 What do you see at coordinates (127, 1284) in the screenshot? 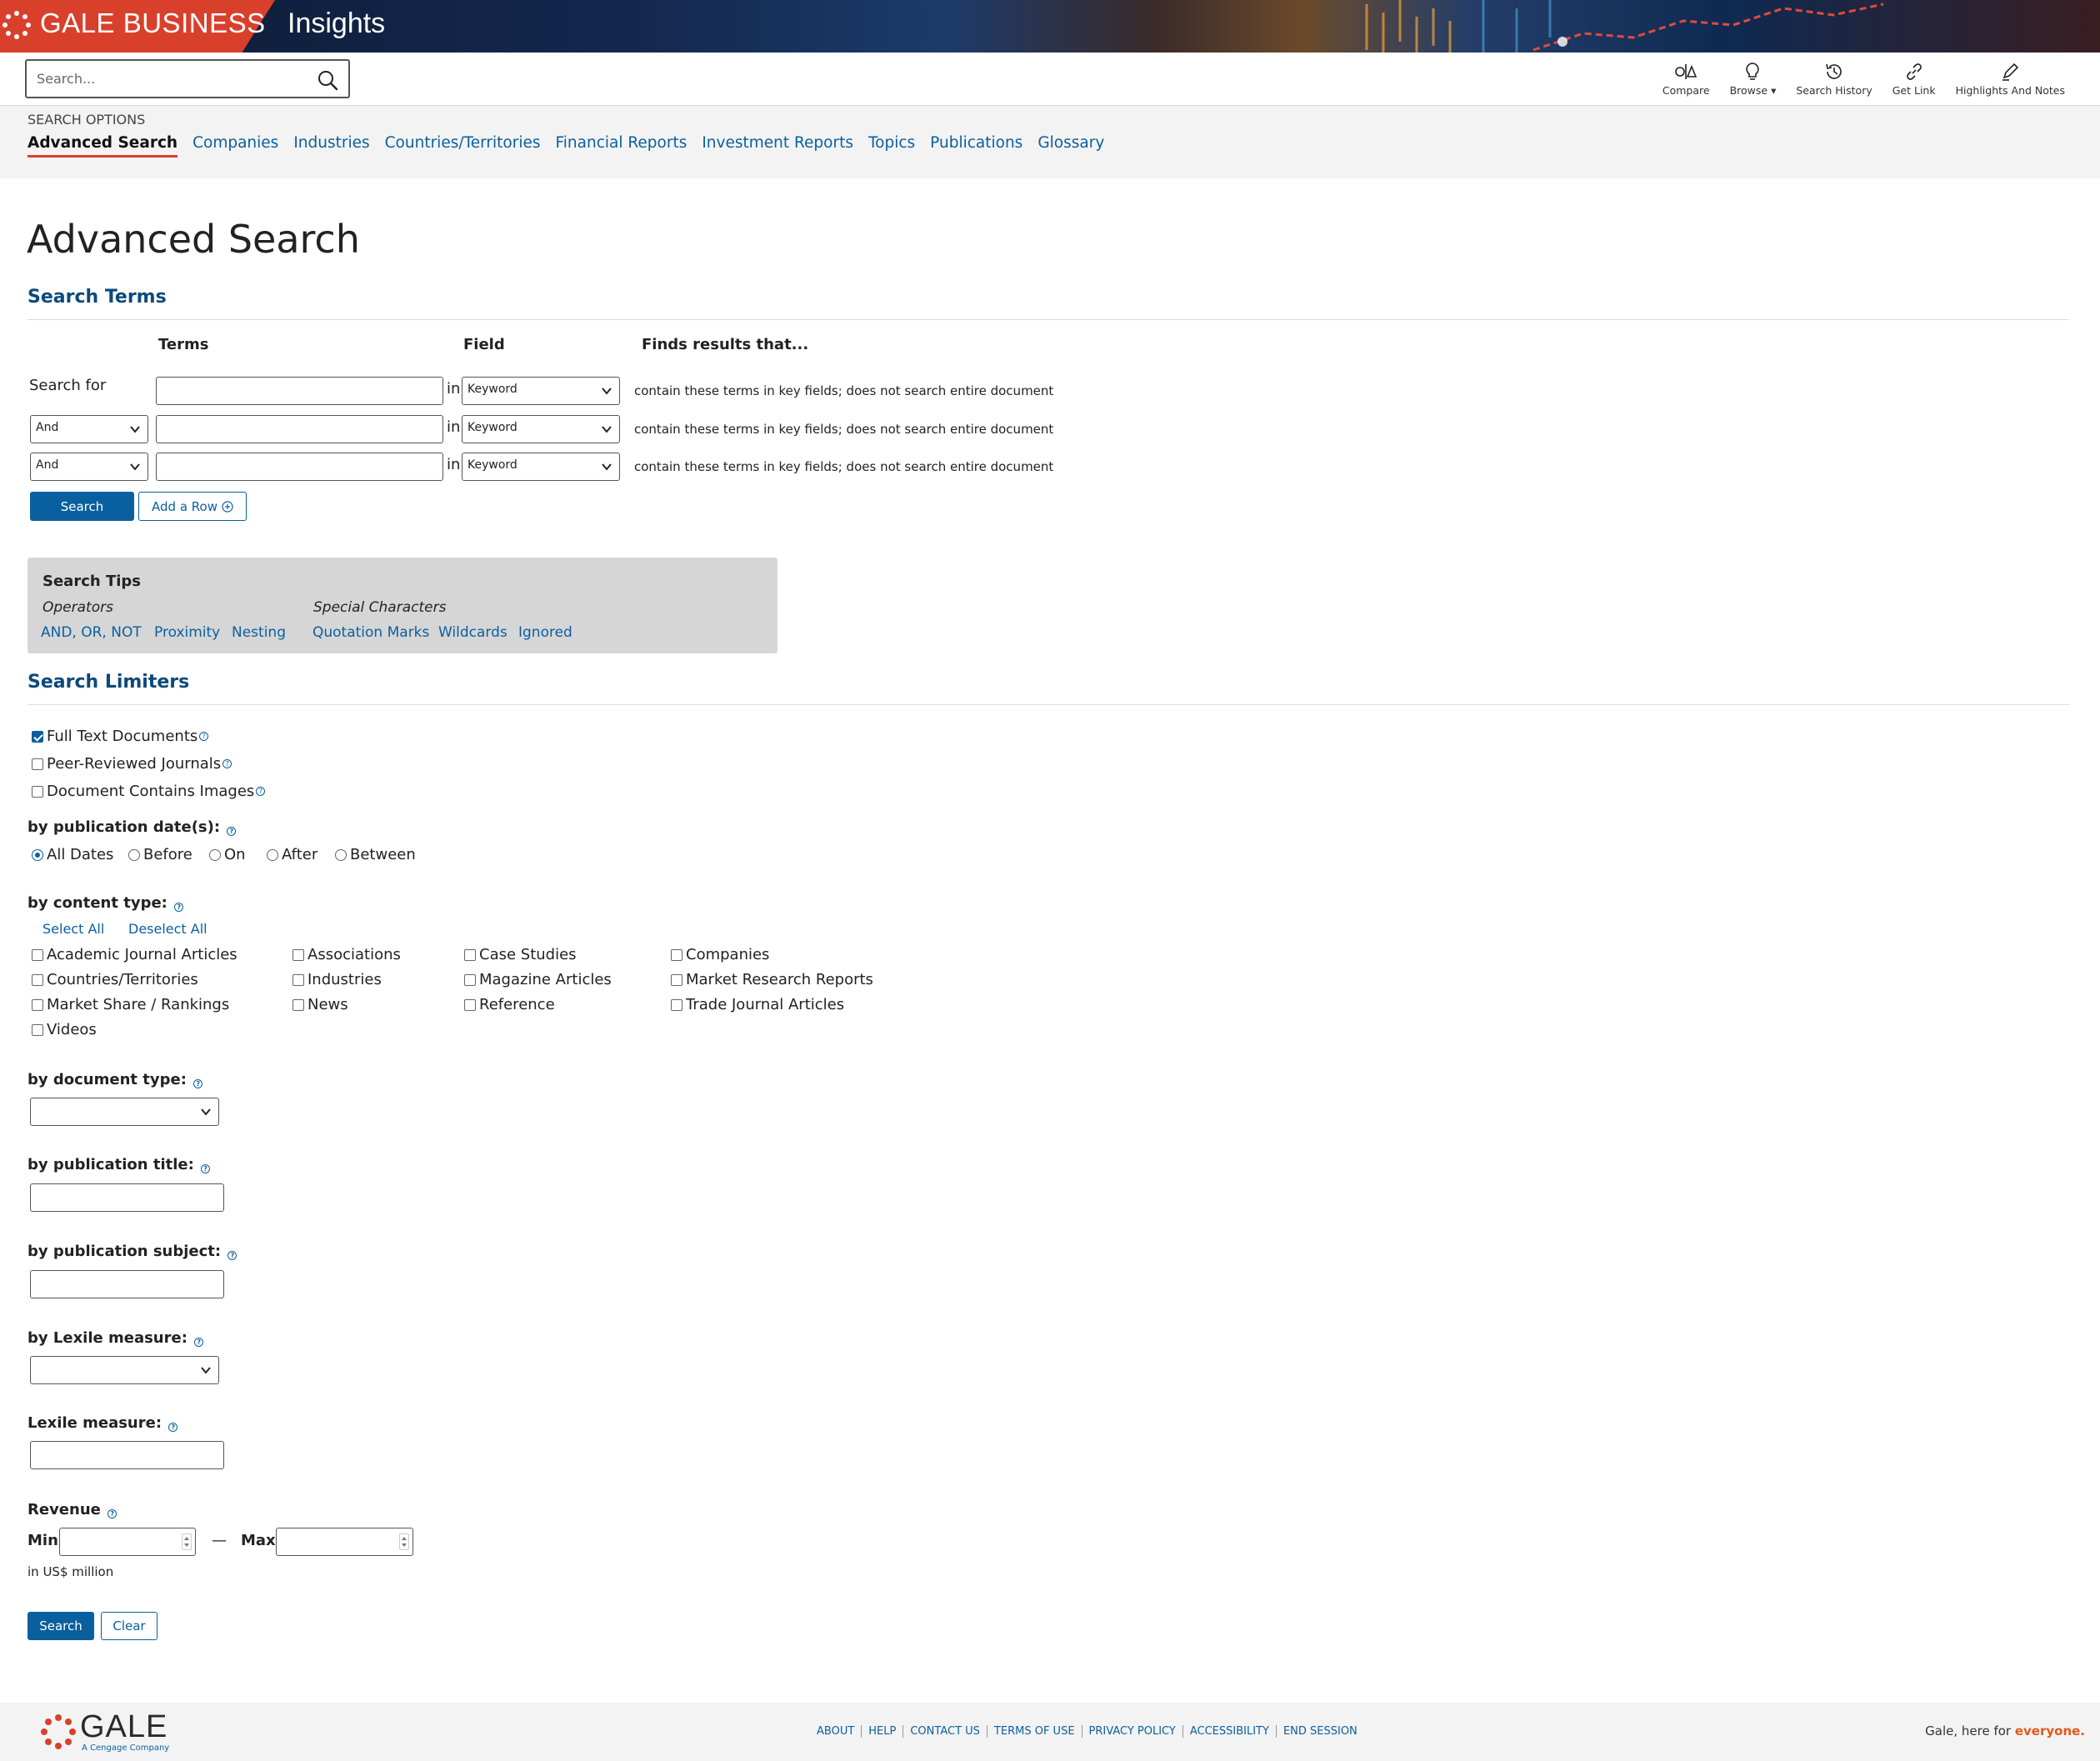
I see `publication-subject-input` at bounding box center [127, 1284].